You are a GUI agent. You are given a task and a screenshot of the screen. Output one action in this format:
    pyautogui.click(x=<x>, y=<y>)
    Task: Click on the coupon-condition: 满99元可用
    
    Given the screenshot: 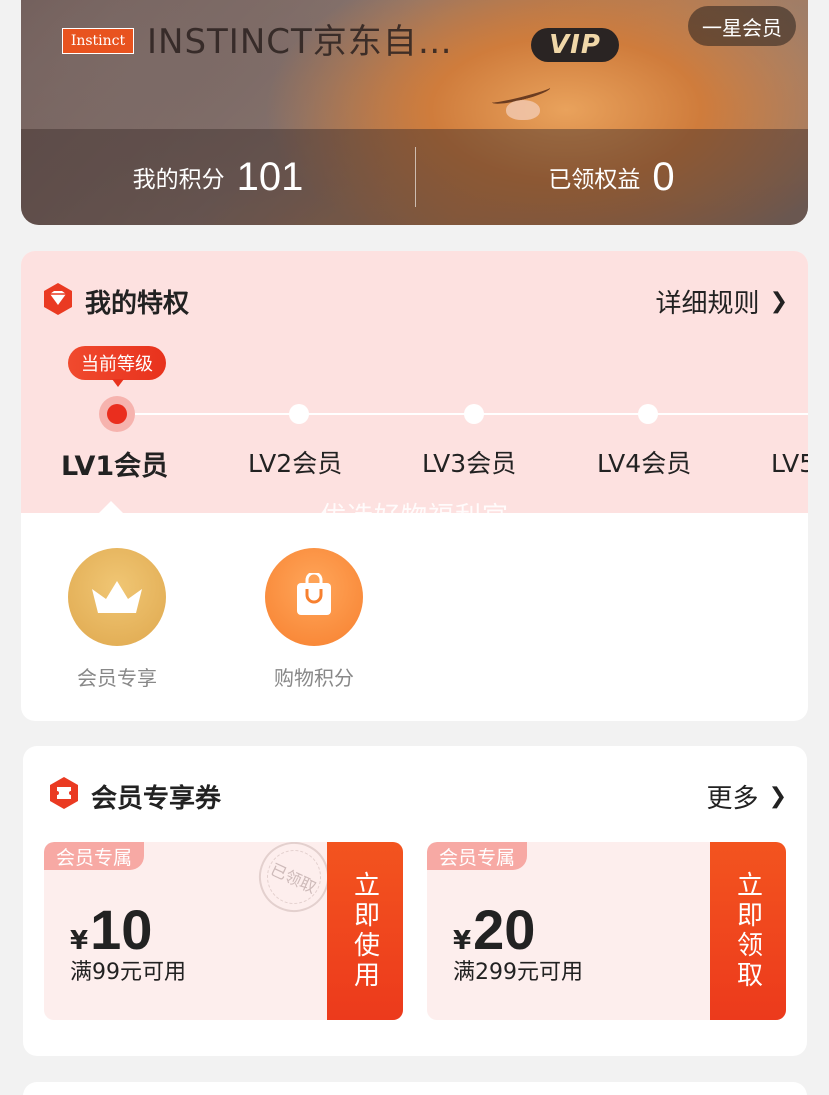 What is the action you would take?
    pyautogui.click(x=128, y=972)
    